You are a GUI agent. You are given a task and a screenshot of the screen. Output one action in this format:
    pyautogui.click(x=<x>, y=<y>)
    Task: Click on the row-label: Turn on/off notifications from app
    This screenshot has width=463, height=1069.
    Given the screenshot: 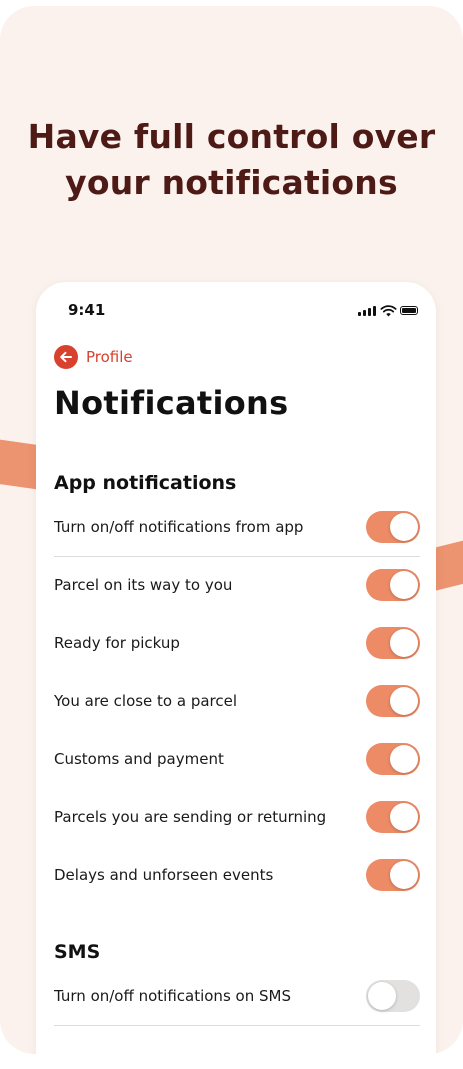 What is the action you would take?
    pyautogui.click(x=179, y=527)
    